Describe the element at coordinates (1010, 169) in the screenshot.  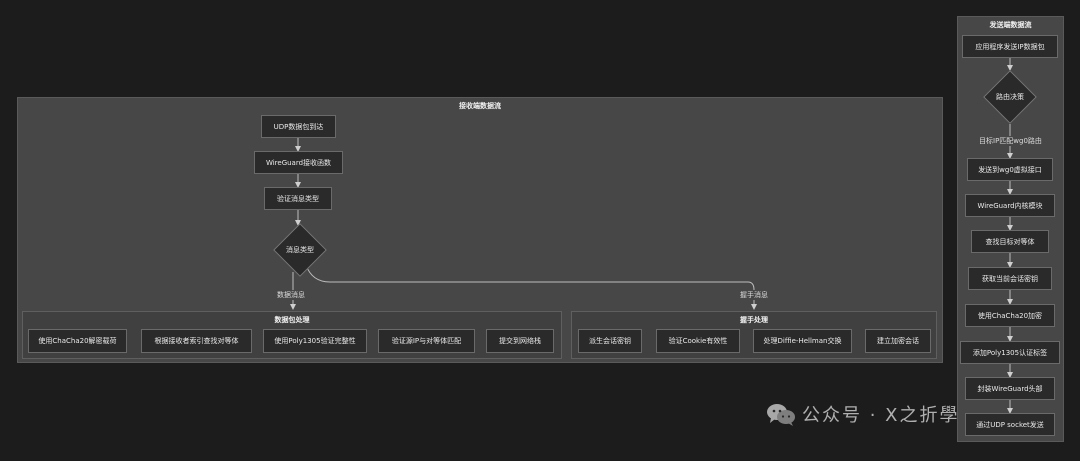
I see `node-send-wg0: 发送到wg0虚拟接口` at that location.